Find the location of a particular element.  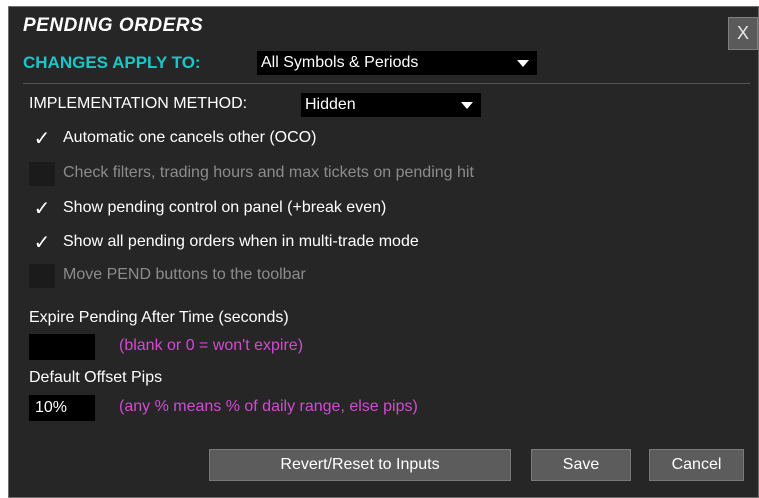

expire-pending-label: Expire Pending After Time (seconds) is located at coordinates (159, 317).